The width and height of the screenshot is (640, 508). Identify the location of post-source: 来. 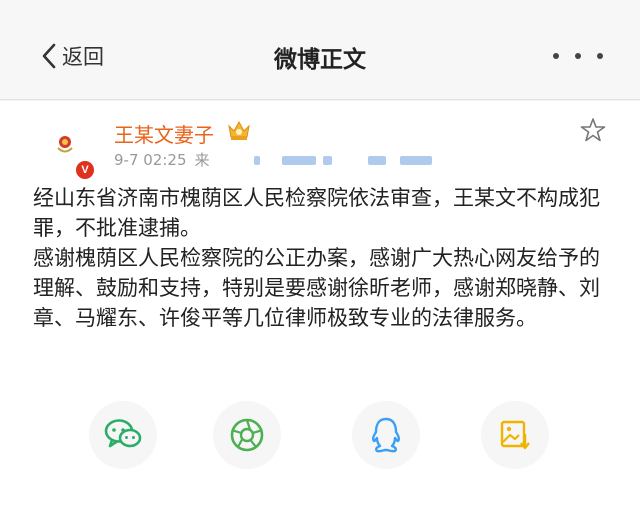
(202, 160).